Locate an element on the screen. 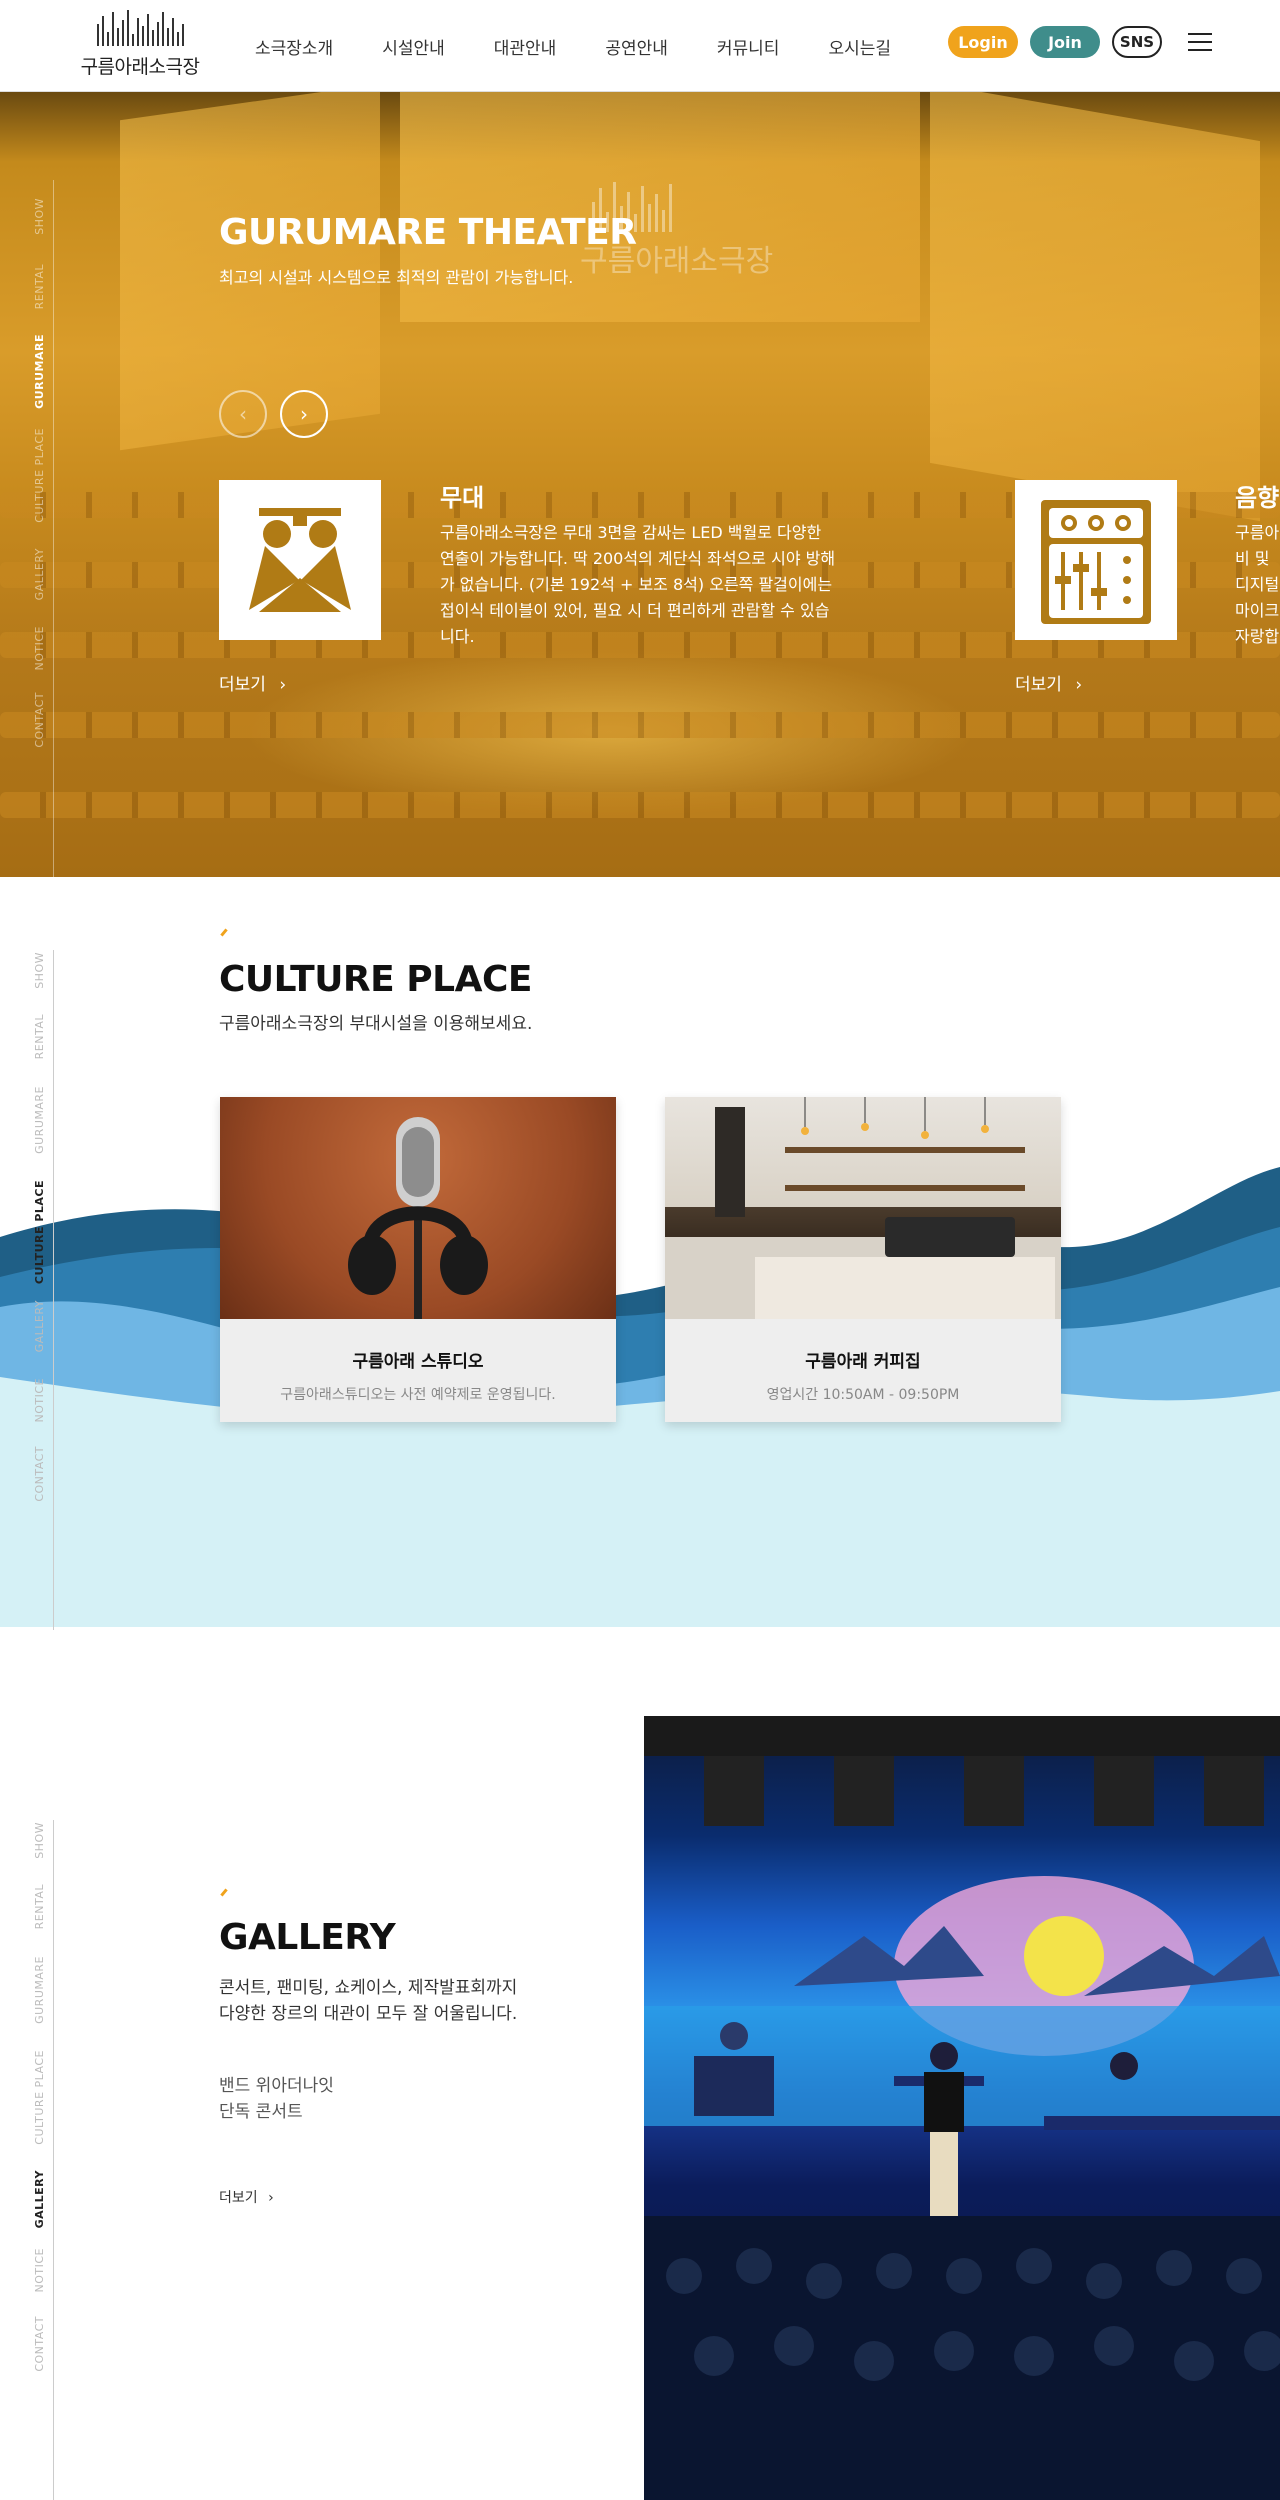 The width and height of the screenshot is (1280, 2500). nav-item-community: 커뮤니티 is located at coordinates (748, 46).